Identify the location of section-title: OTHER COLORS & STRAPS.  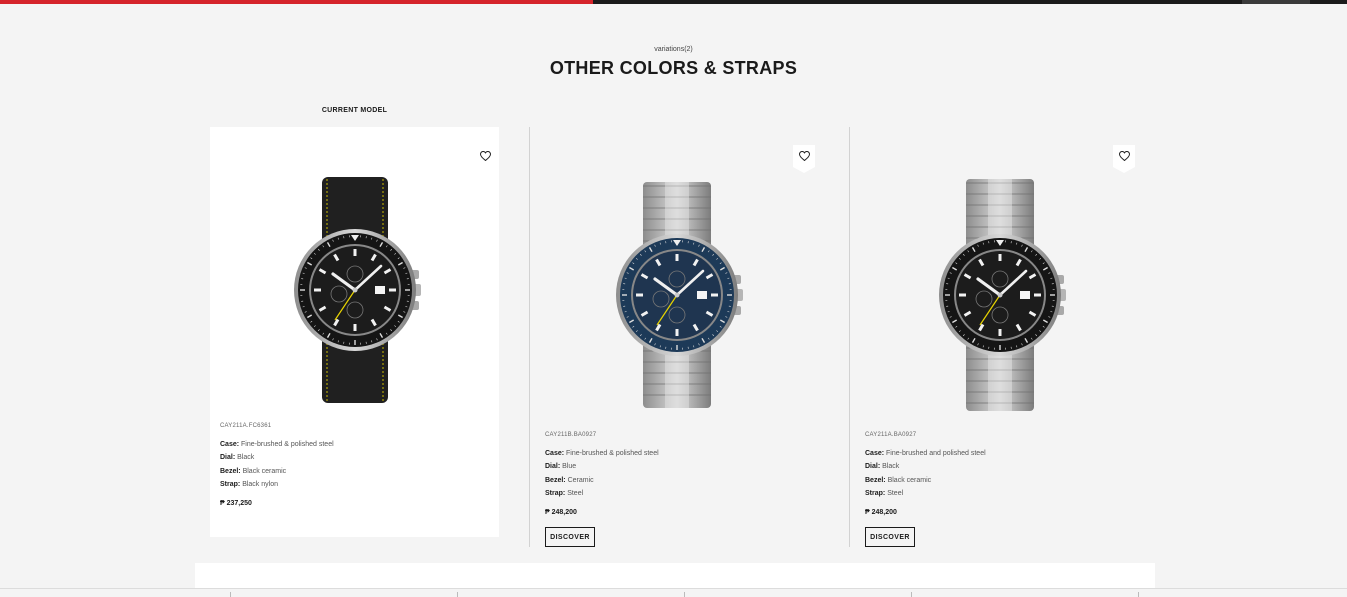
(673, 68).